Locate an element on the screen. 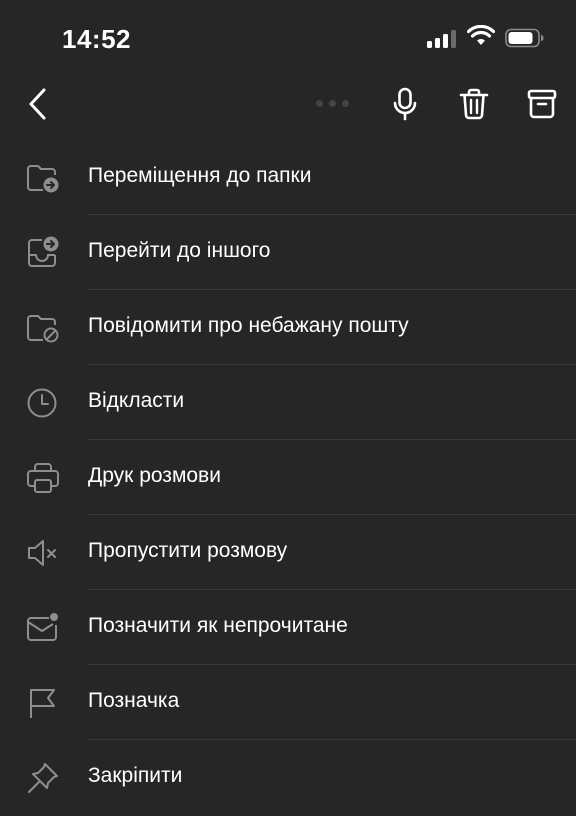  menu-item-label: Закріпити is located at coordinates (135, 775).